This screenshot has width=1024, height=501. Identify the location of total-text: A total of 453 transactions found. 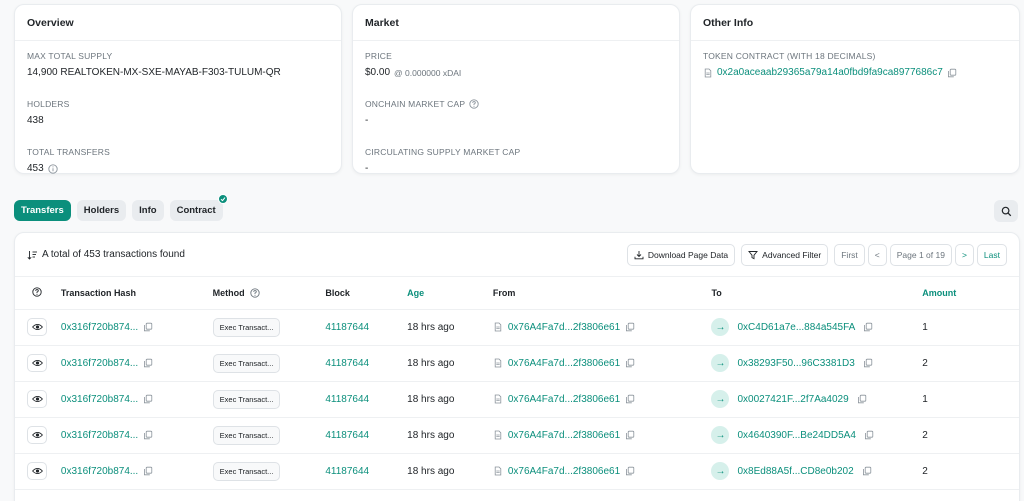
(113, 254).